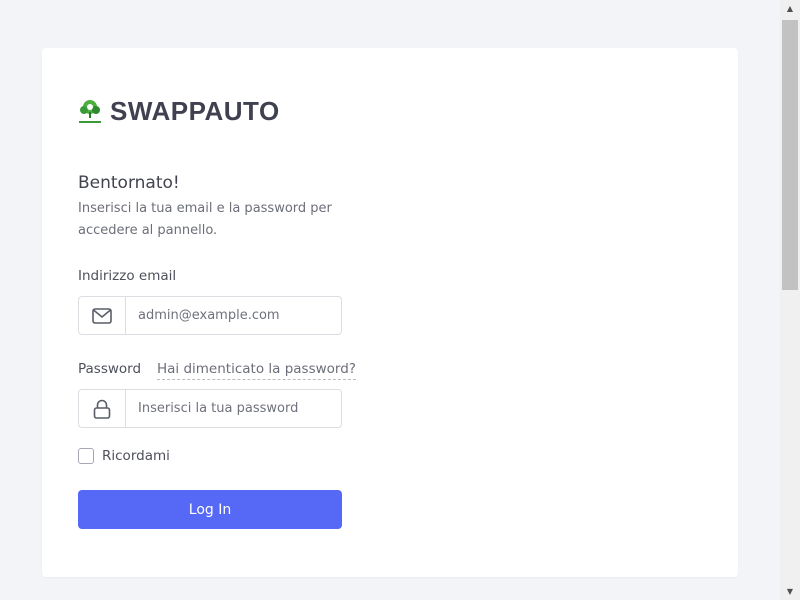 This screenshot has width=800, height=600. I want to click on remember-label: Ricordami, so click(136, 456).